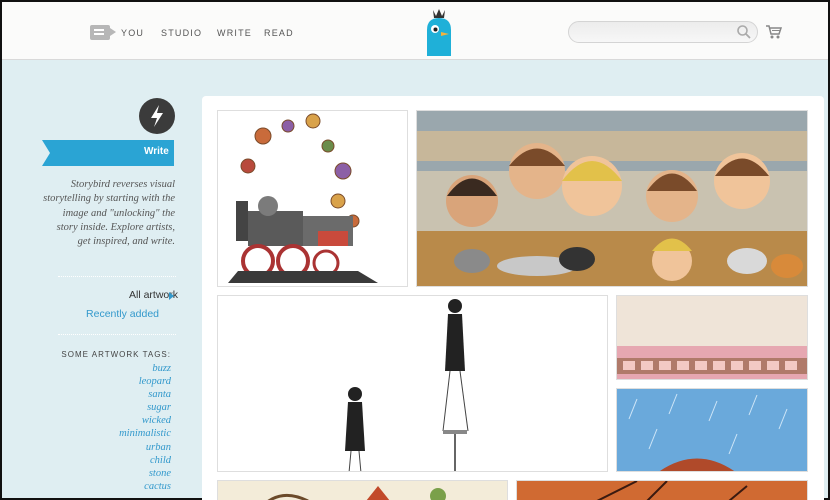  What do you see at coordinates (744, 32) in the screenshot?
I see `search-icon` at bounding box center [744, 32].